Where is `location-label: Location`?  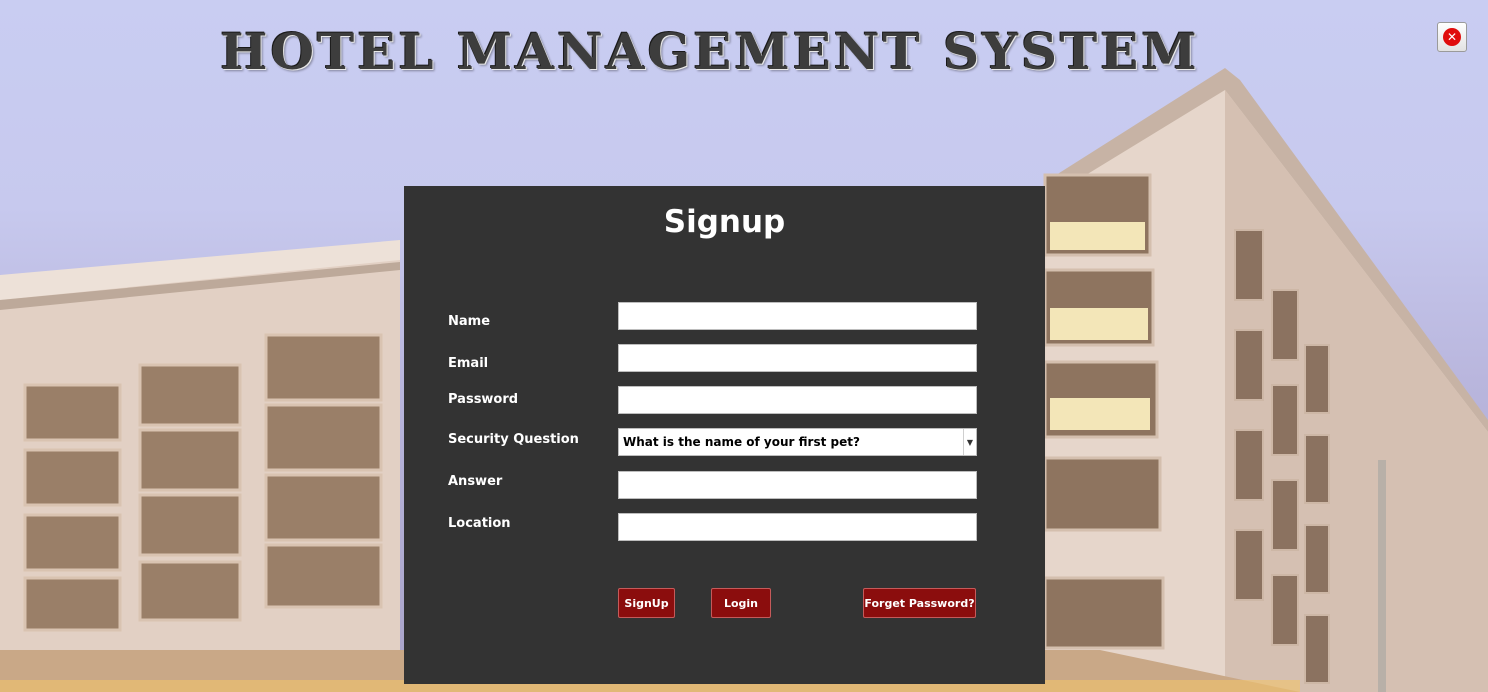
location-label: Location is located at coordinates (479, 523).